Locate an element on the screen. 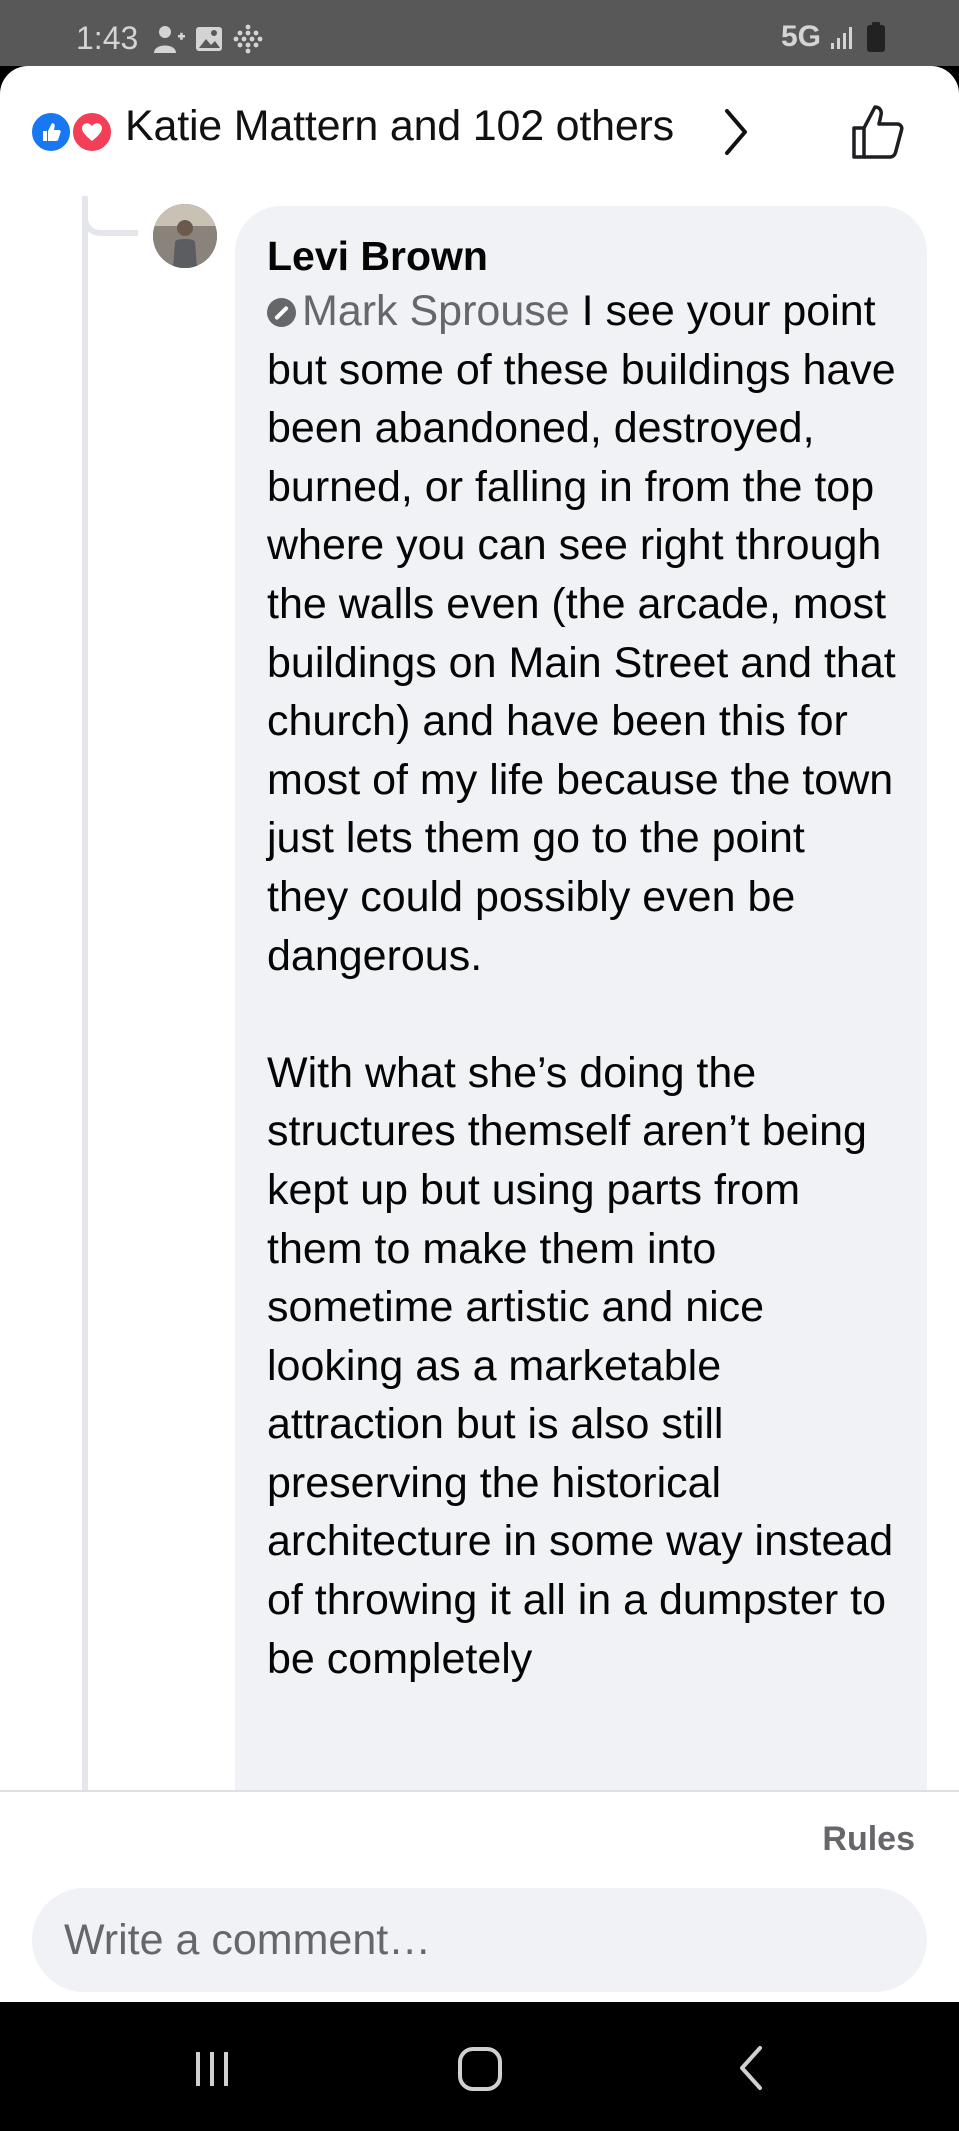 The width and height of the screenshot is (959, 2131). signal-icon is located at coordinates (841, 38).